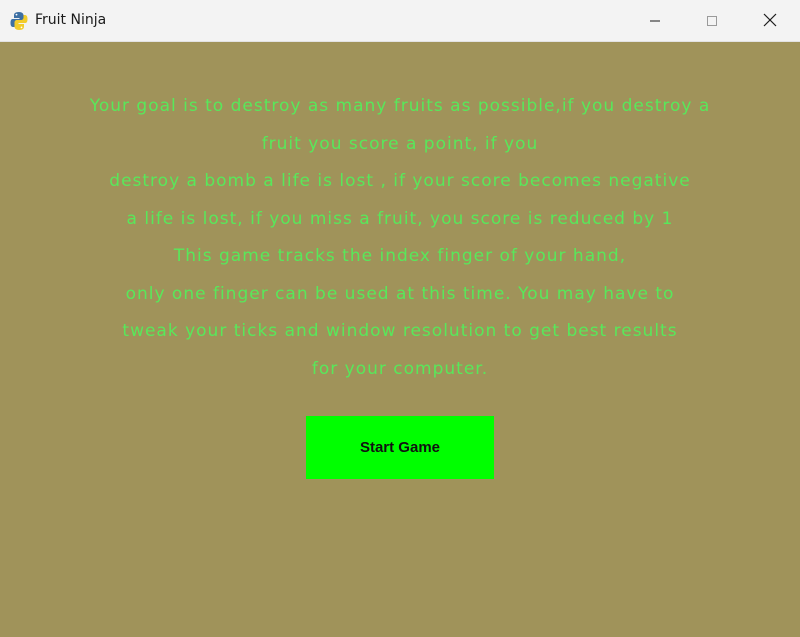  I want to click on maximize-icon, so click(712, 21).